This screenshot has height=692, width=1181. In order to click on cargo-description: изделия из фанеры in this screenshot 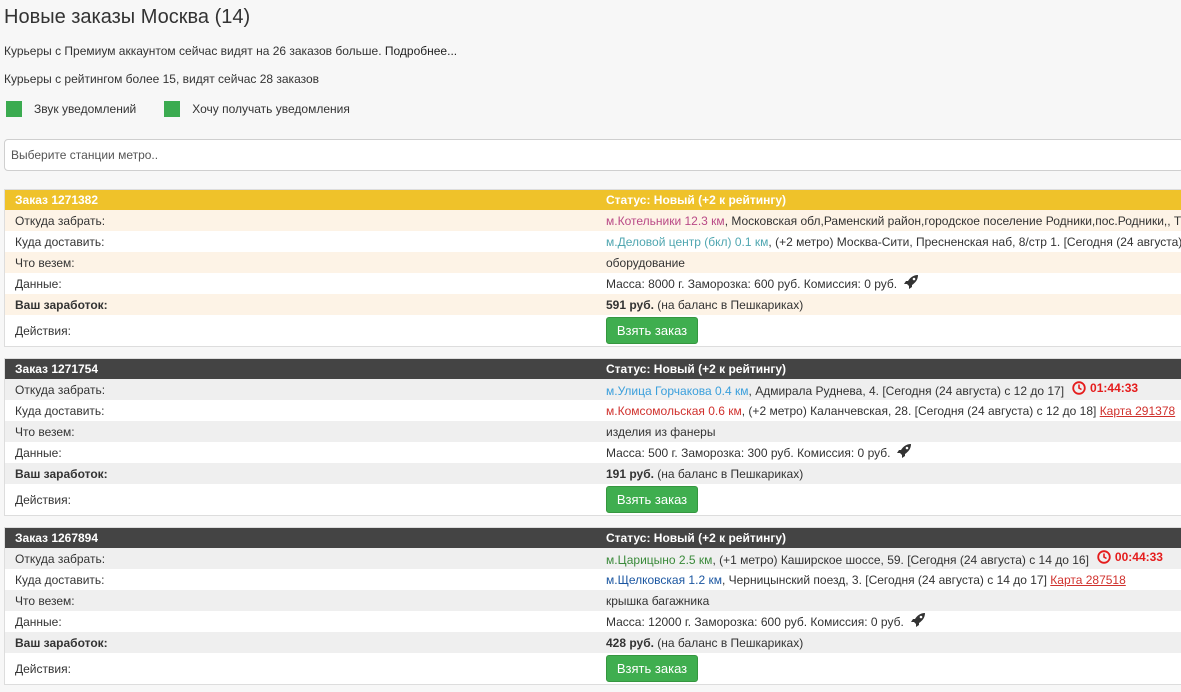, I will do `click(661, 431)`.